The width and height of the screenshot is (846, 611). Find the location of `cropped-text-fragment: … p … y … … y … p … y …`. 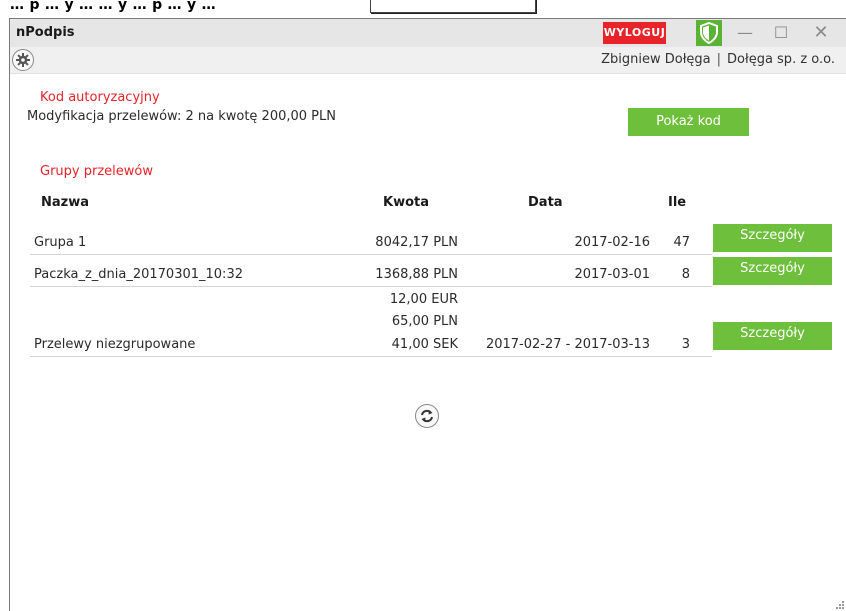

cropped-text-fragment: … p … y … … y … p … y … is located at coordinates (113, 6).